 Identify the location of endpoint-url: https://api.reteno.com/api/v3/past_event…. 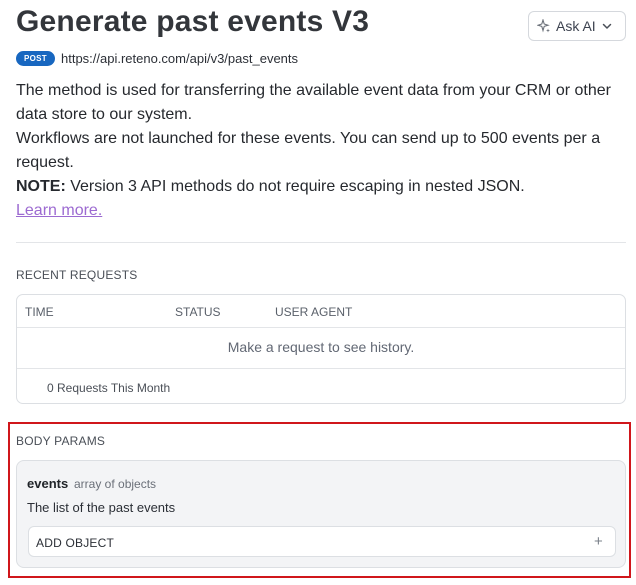
(179, 58).